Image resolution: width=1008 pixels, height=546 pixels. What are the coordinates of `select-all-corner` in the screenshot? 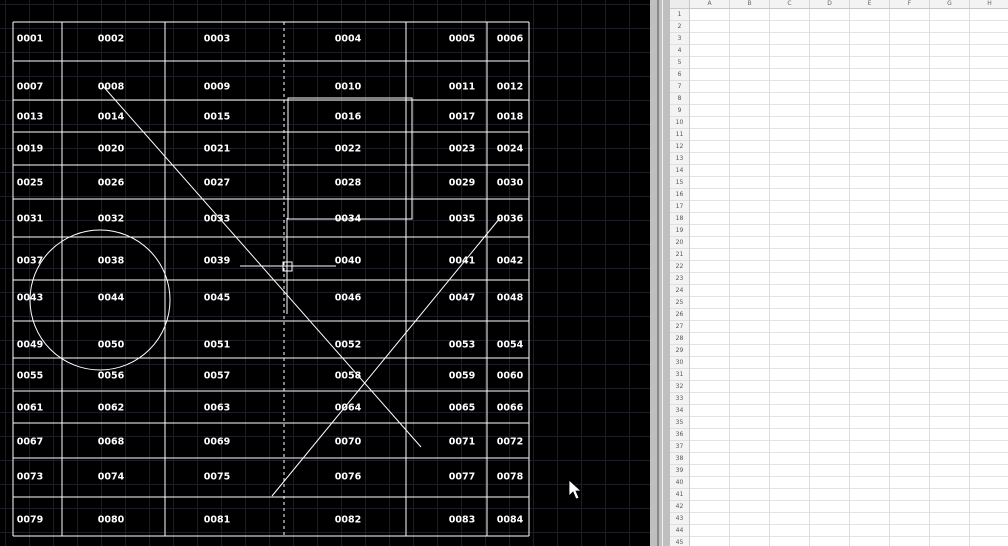 It's located at (680, 4).